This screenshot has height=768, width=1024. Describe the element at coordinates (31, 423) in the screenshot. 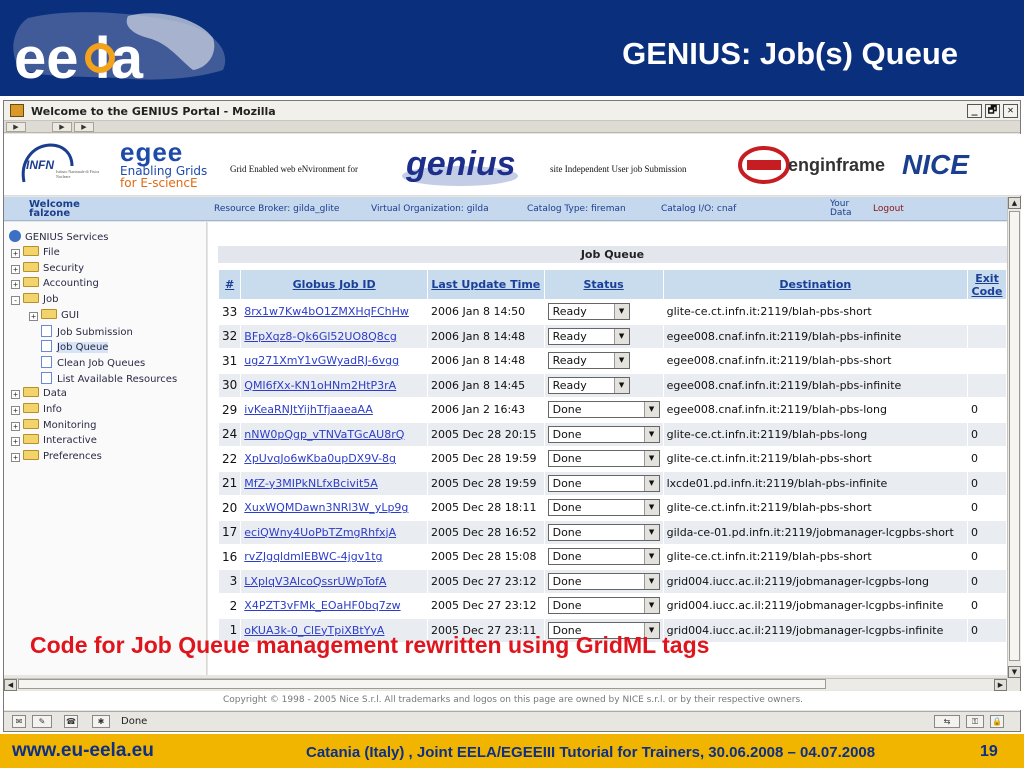

I see `folder-icon` at that location.